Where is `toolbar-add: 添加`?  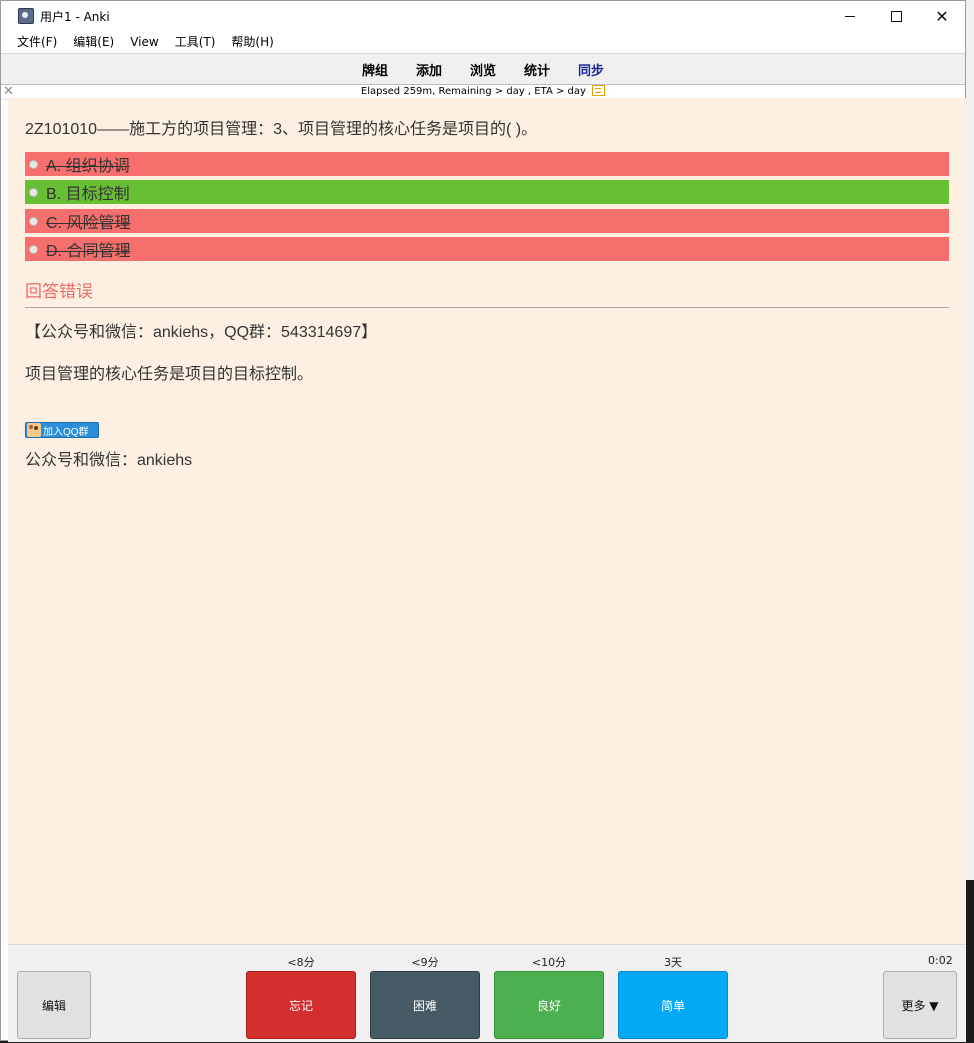
toolbar-add: 添加 is located at coordinates (429, 69).